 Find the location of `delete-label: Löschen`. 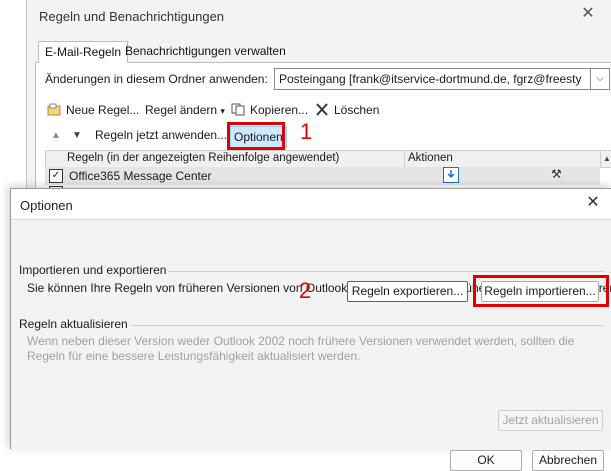

delete-label: Löschen is located at coordinates (357, 110).